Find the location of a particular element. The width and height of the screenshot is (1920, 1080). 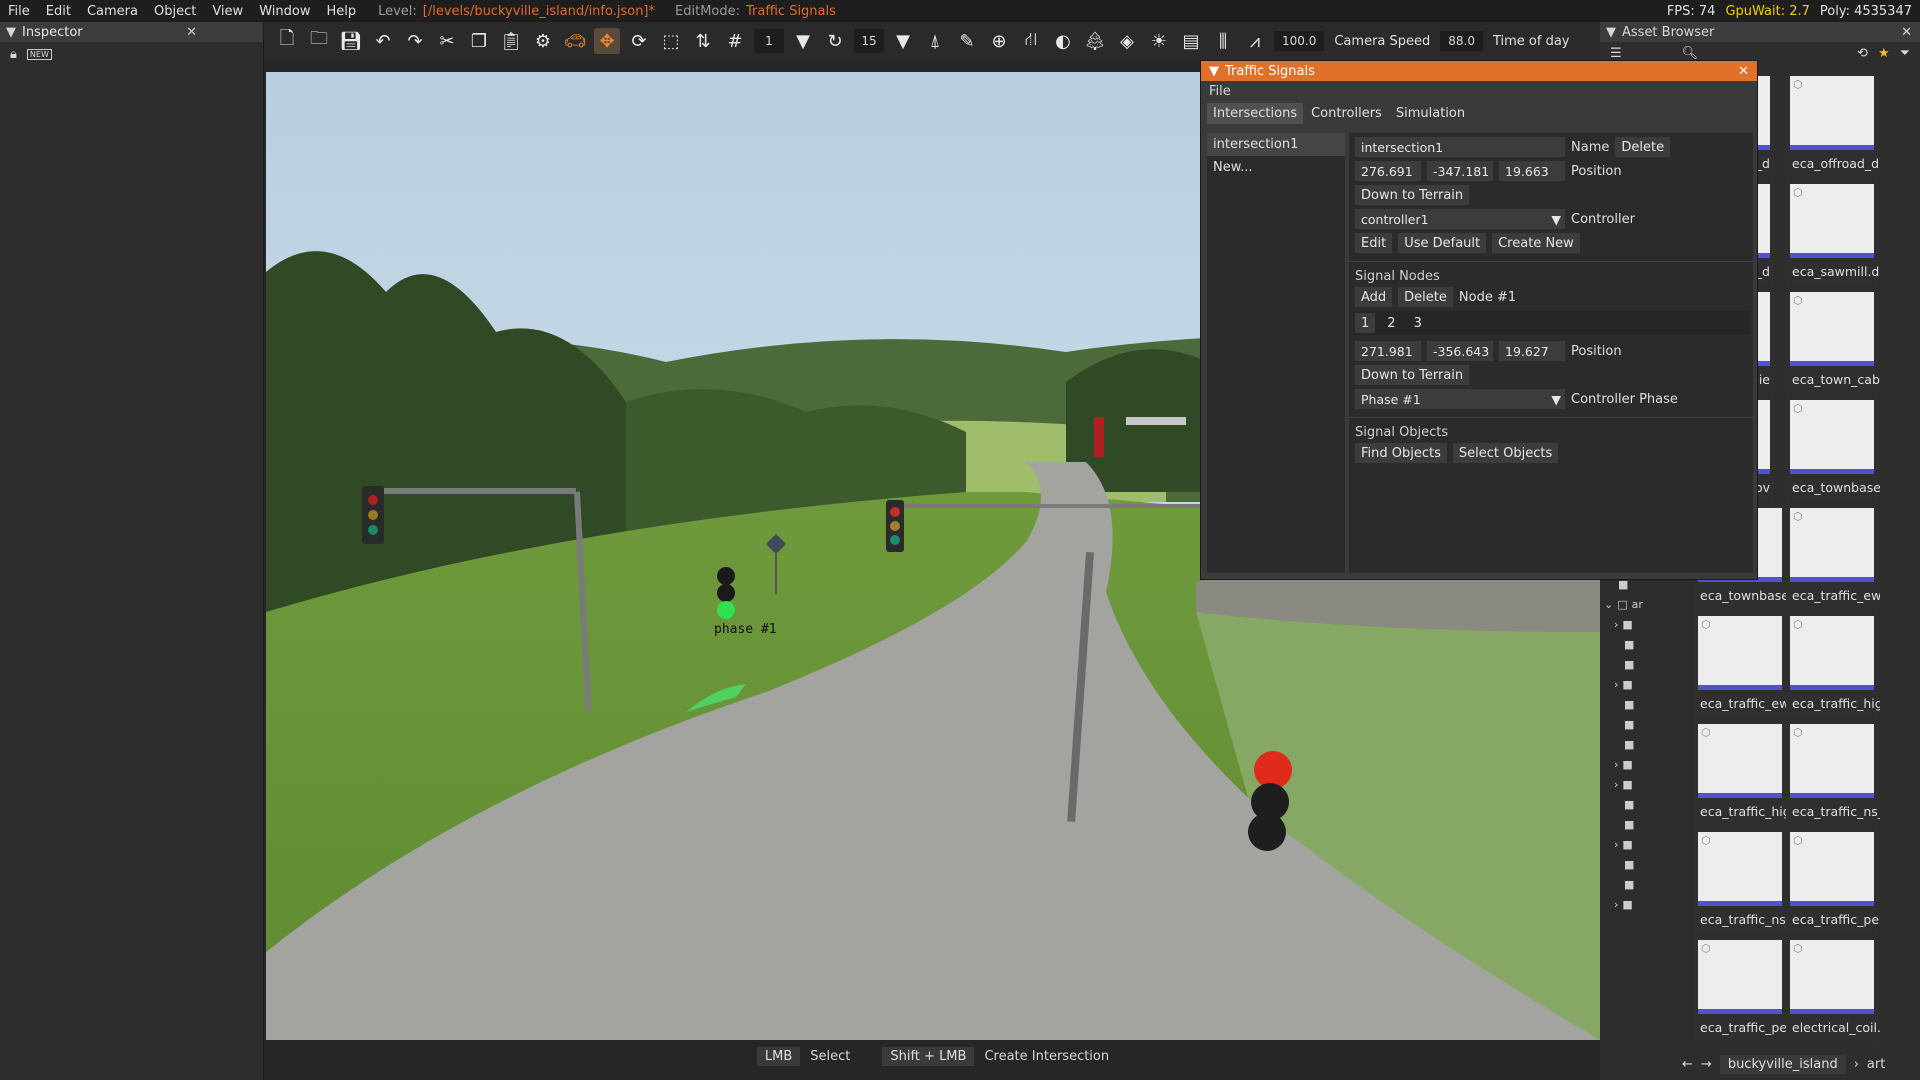

river-icon: ⩘ is located at coordinates (1255, 41).